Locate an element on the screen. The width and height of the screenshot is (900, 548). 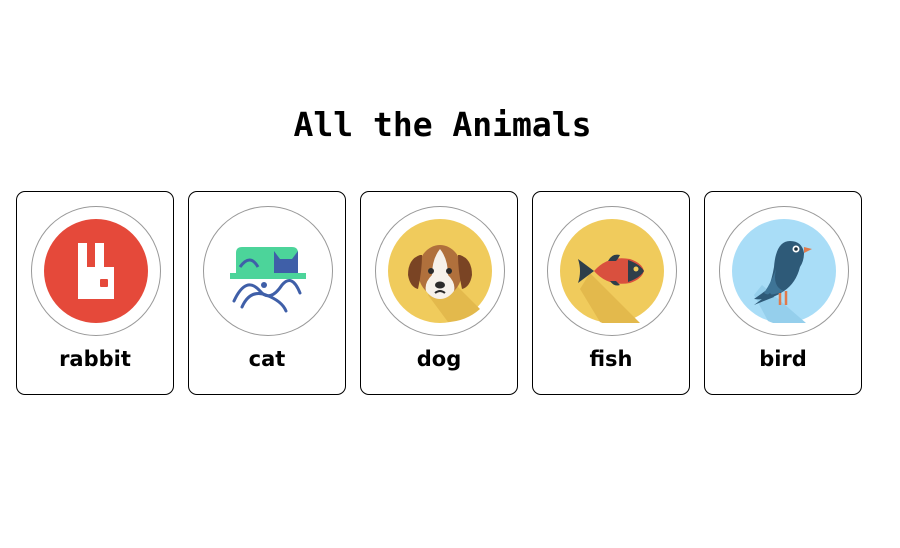
dog-icon is located at coordinates (440, 271).